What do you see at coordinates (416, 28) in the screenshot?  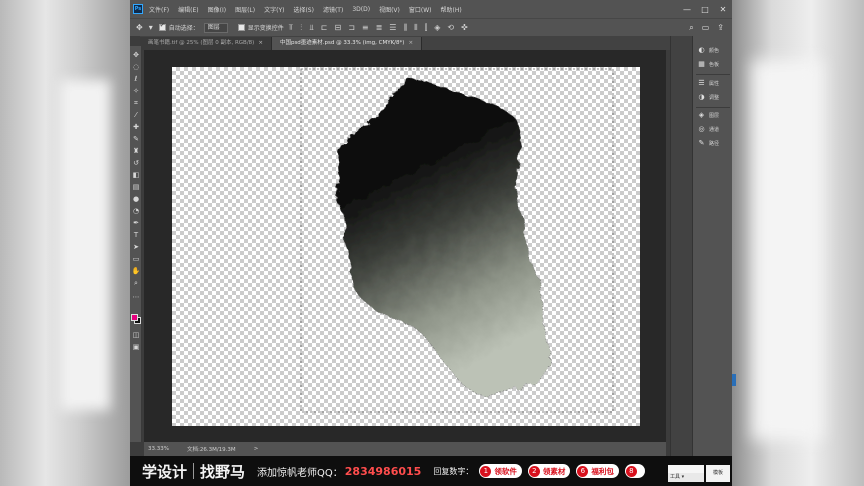 I see `distribute-hcenter-icon: ⦀` at bounding box center [416, 28].